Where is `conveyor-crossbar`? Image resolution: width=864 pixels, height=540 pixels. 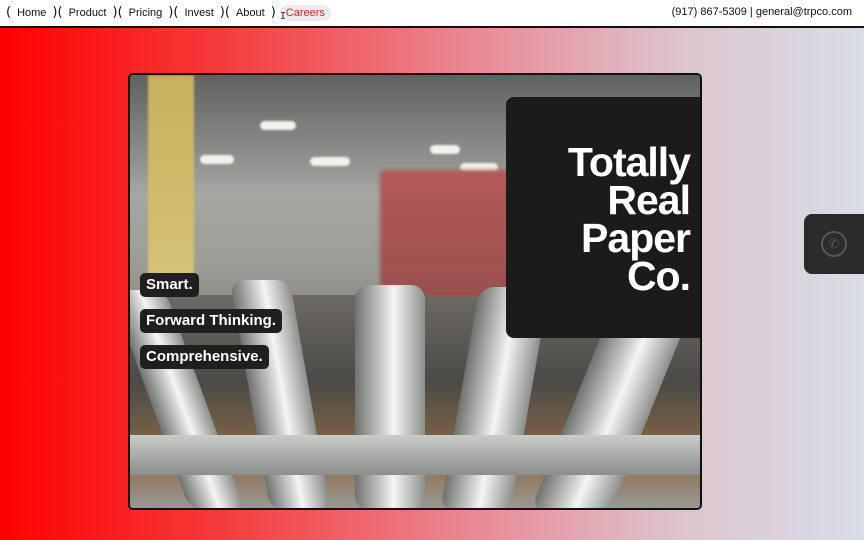
conveyor-crossbar is located at coordinates (415, 455).